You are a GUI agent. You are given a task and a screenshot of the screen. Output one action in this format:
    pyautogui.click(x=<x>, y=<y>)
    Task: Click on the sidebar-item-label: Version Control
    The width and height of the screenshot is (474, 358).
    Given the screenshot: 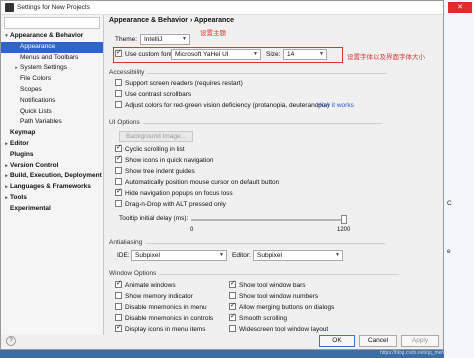 What is the action you would take?
    pyautogui.click(x=34, y=165)
    